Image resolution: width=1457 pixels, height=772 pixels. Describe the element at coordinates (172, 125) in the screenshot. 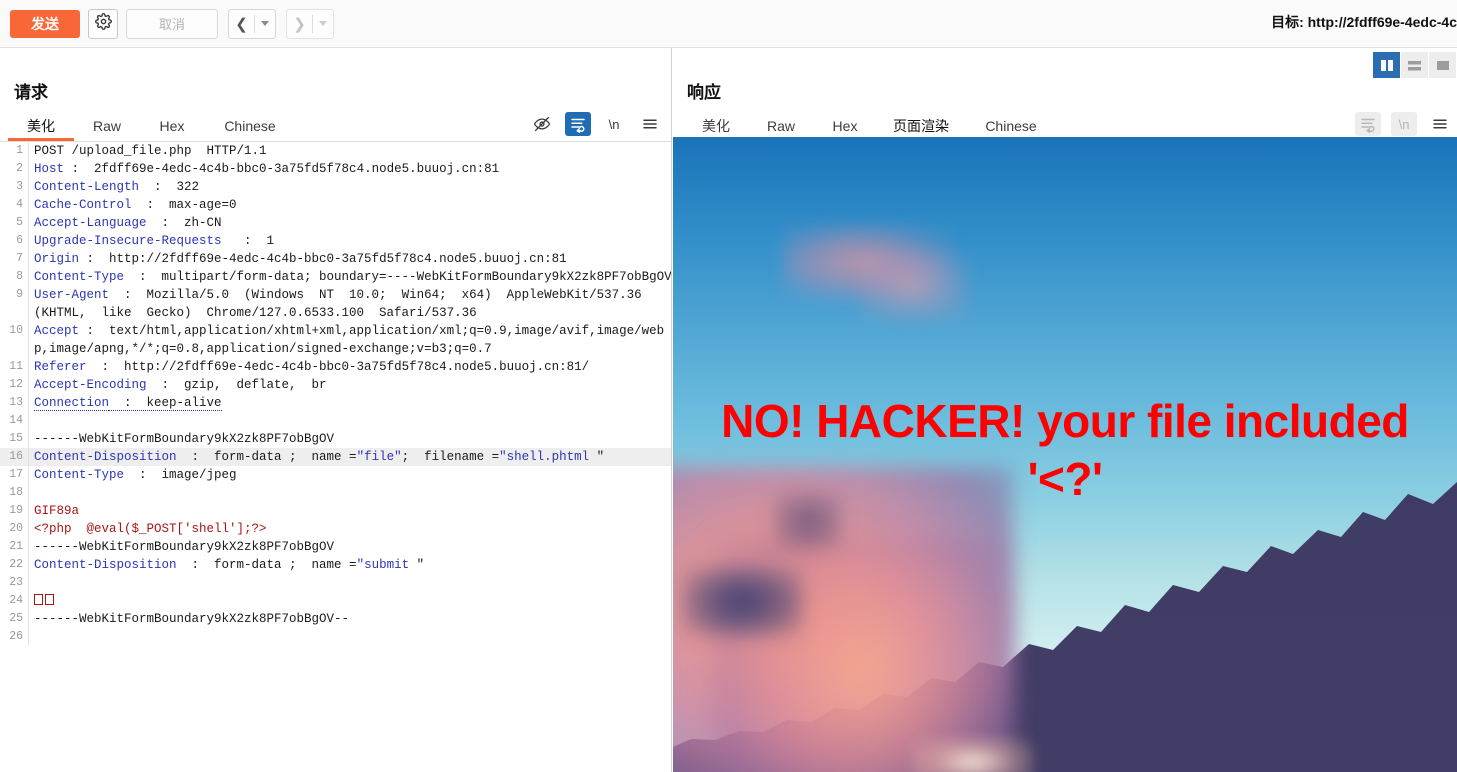

I see `tab-2: Hex` at that location.